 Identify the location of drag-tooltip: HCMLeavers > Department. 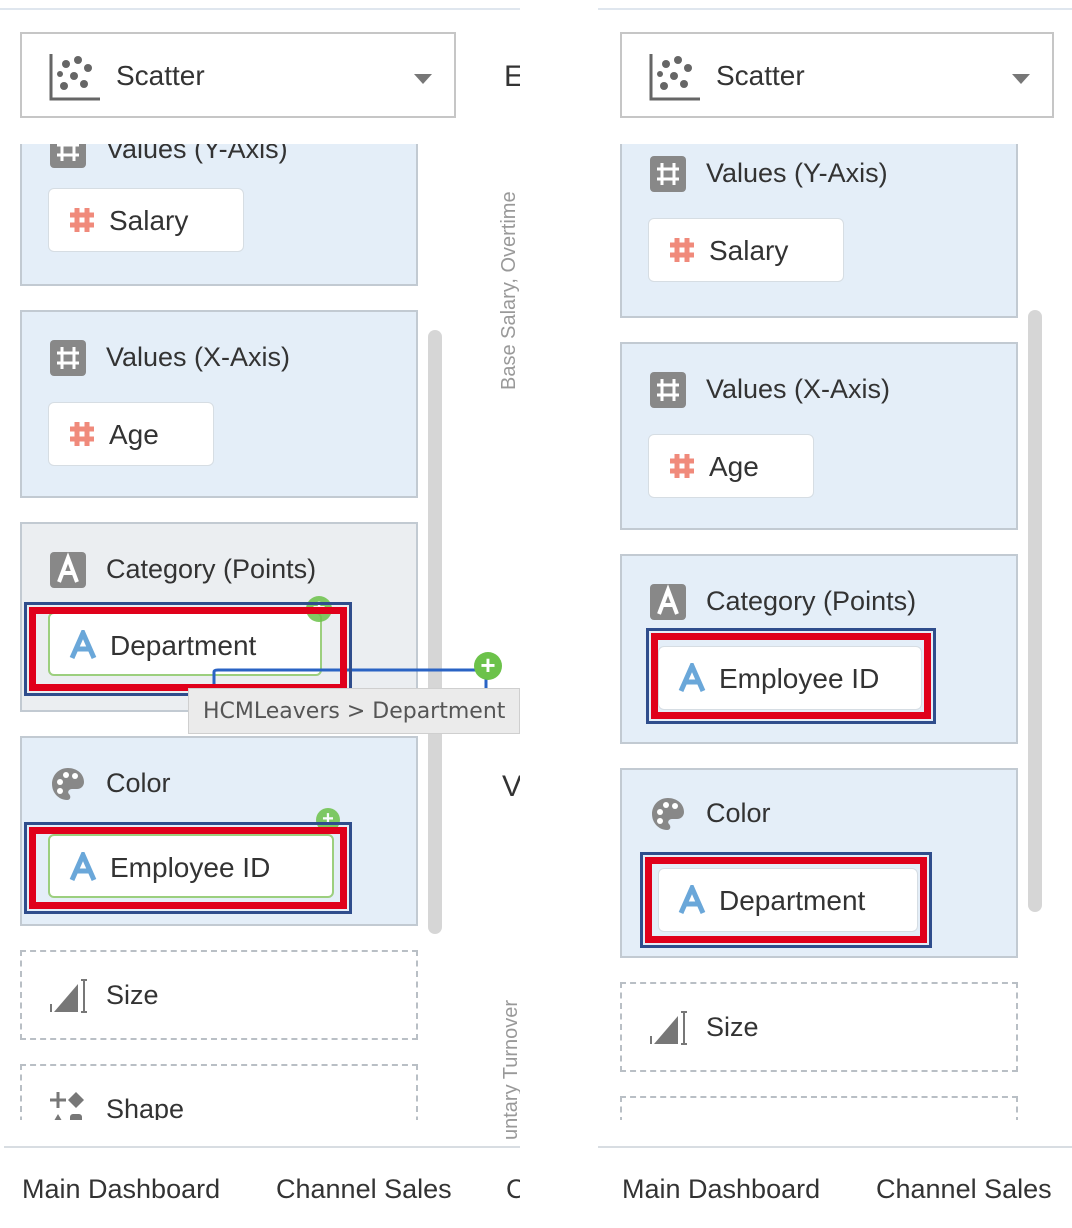
(354, 711).